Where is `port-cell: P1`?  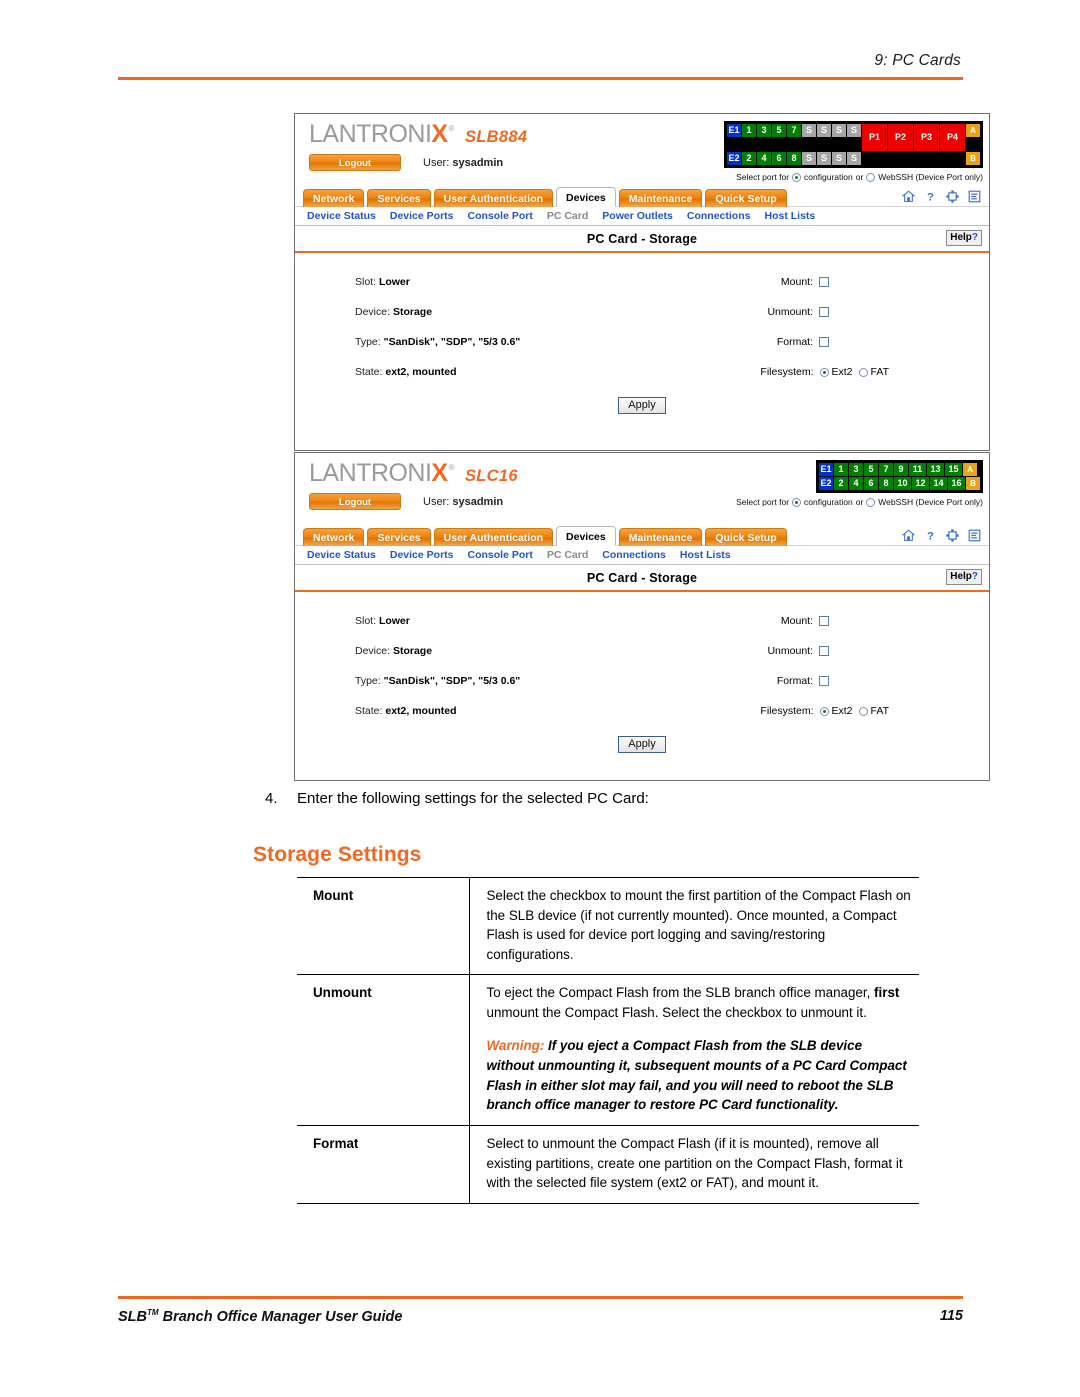
port-cell: P1 is located at coordinates (874, 137).